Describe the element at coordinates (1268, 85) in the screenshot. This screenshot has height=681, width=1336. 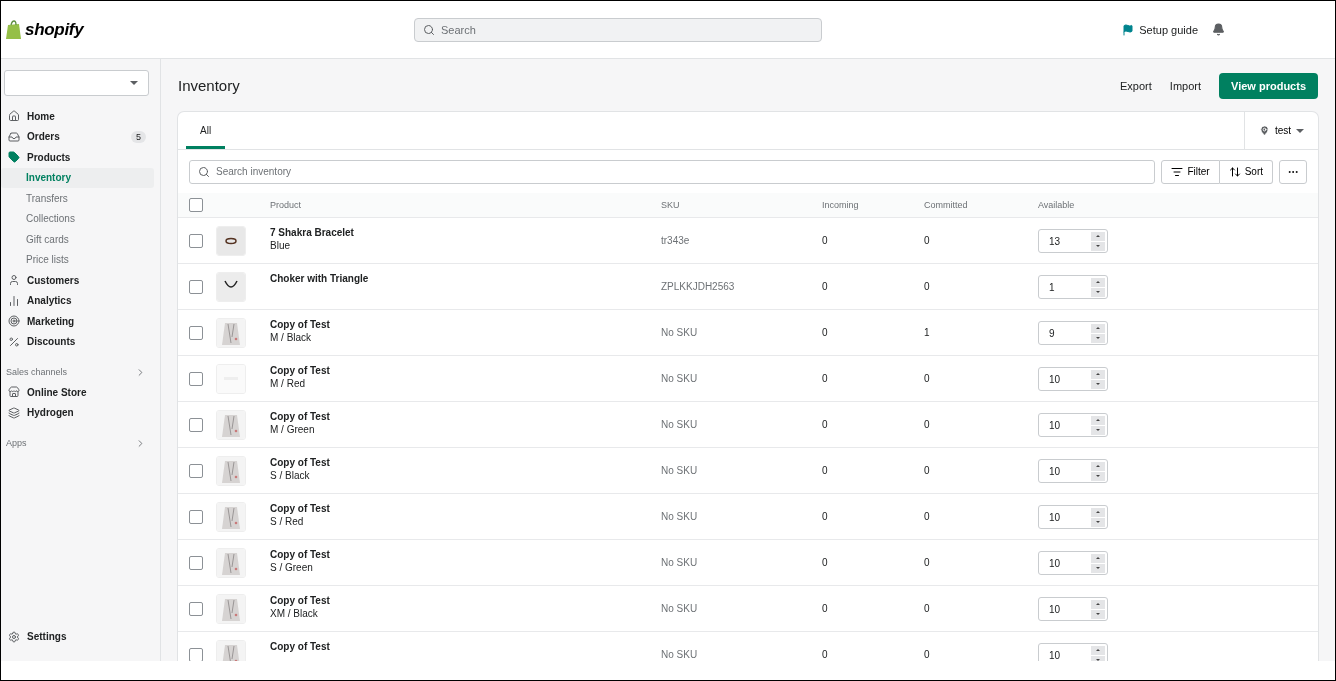
I see `view-products-button: View products` at that location.